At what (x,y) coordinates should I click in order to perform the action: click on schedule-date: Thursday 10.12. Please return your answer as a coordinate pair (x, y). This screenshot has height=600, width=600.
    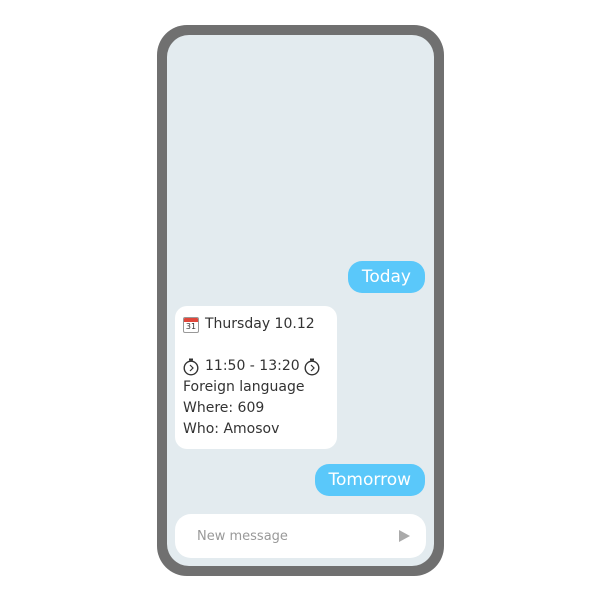
    Looking at the image, I should click on (260, 324).